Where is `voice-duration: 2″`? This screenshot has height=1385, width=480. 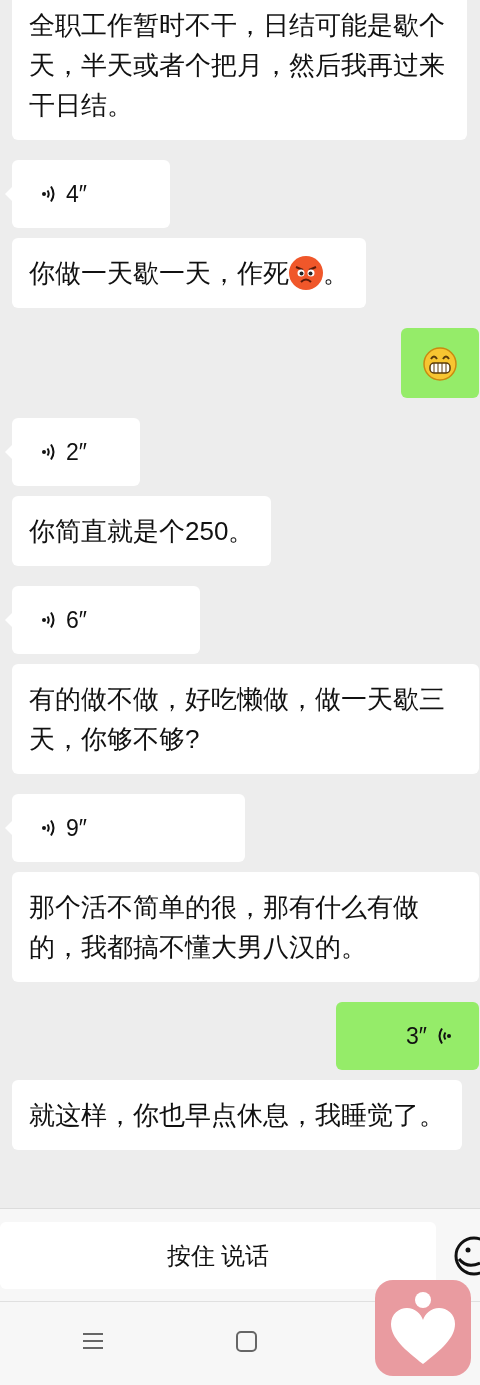 voice-duration: 2″ is located at coordinates (76, 452).